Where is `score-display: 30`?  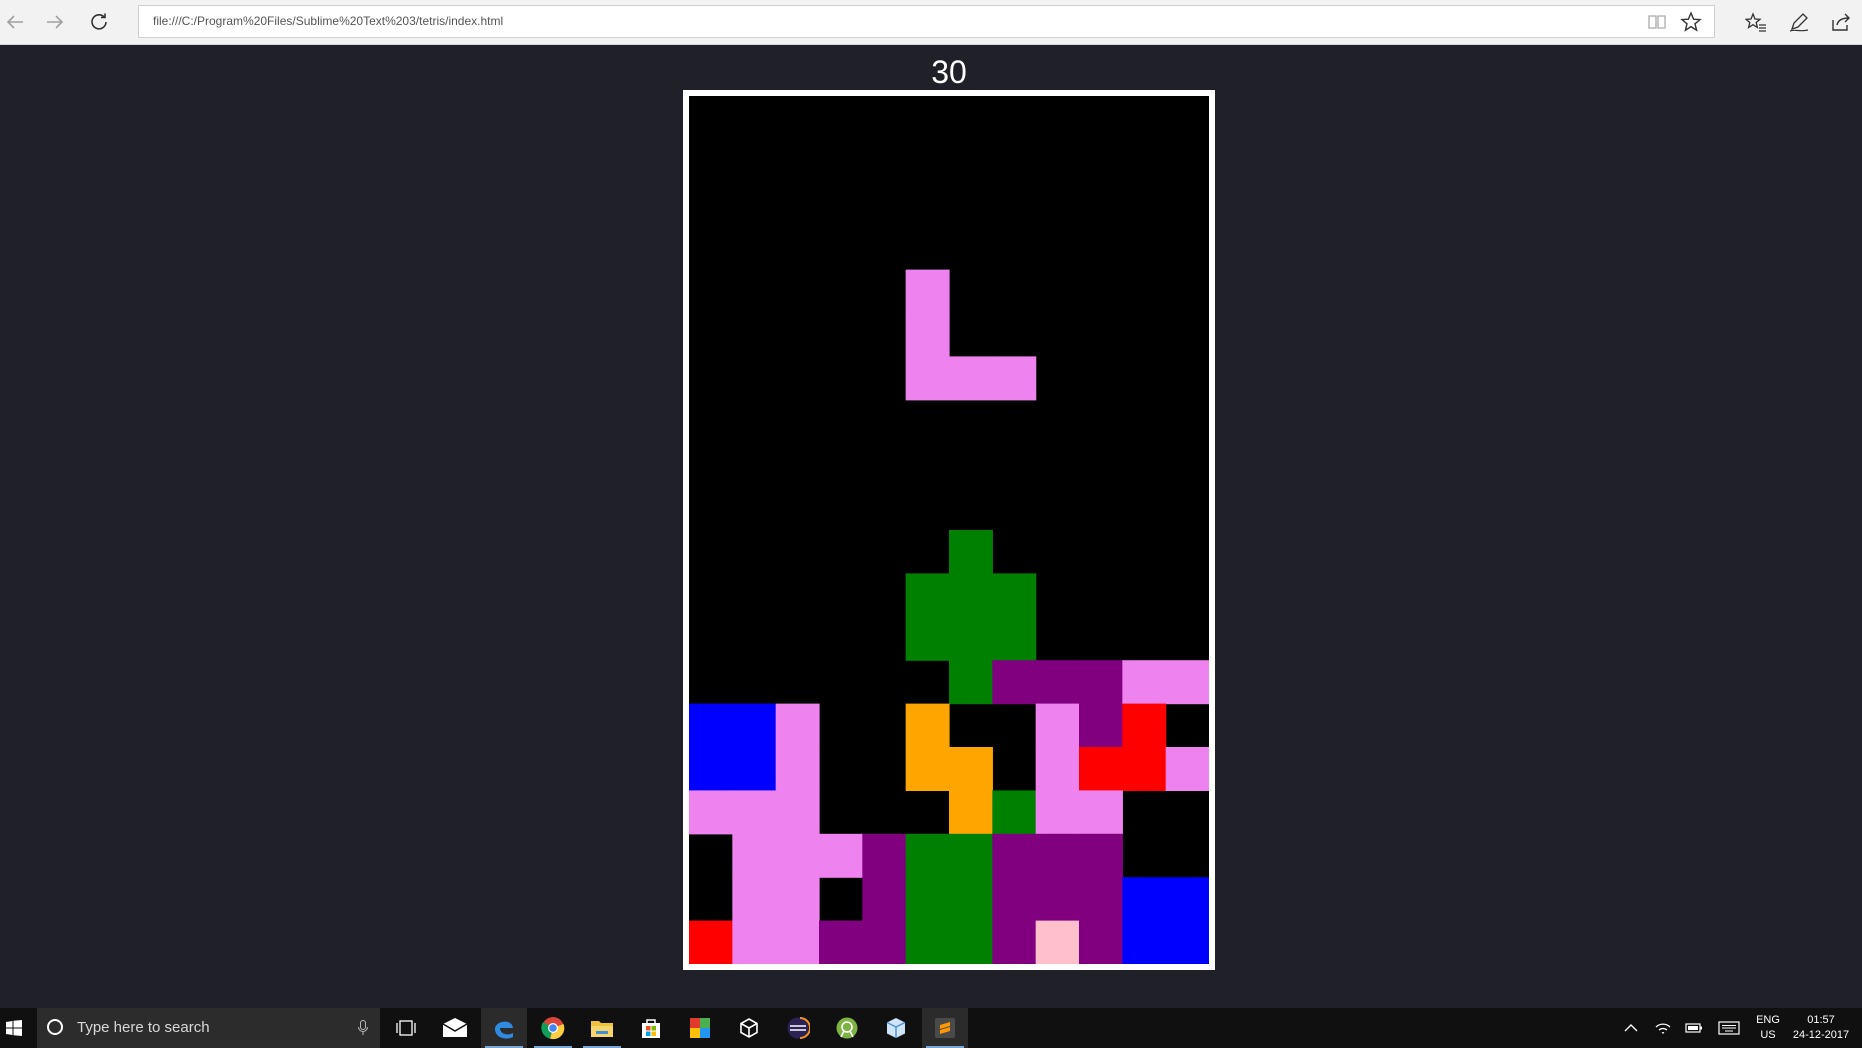 score-display: 30 is located at coordinates (949, 72).